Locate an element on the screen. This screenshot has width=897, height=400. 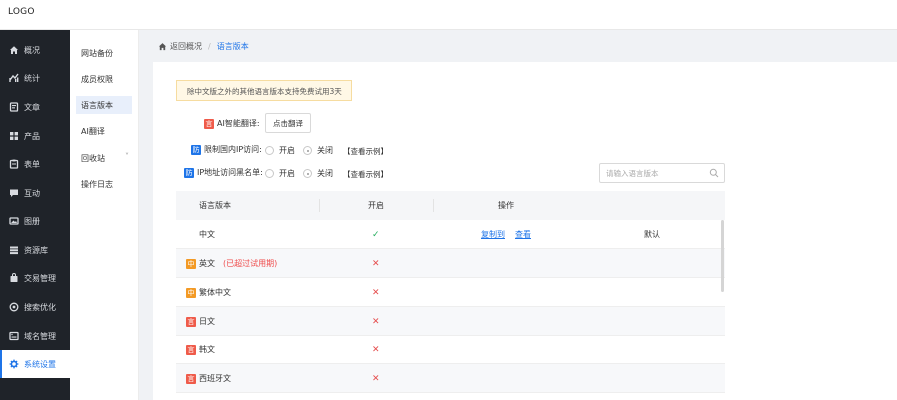
ip-limit-example-link: 【查看示例】 is located at coordinates (365, 151).